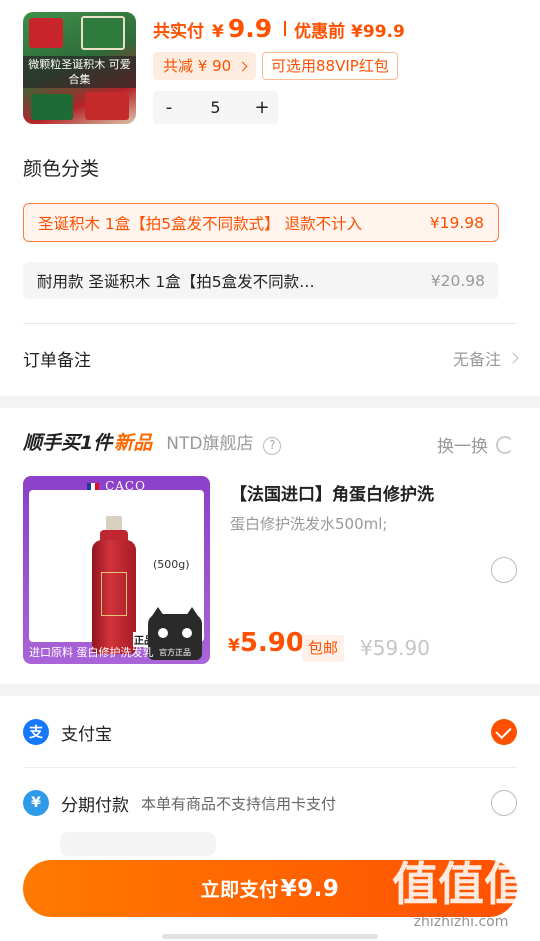 The width and height of the screenshot is (540, 941). I want to click on decrease-button: -, so click(169, 107).